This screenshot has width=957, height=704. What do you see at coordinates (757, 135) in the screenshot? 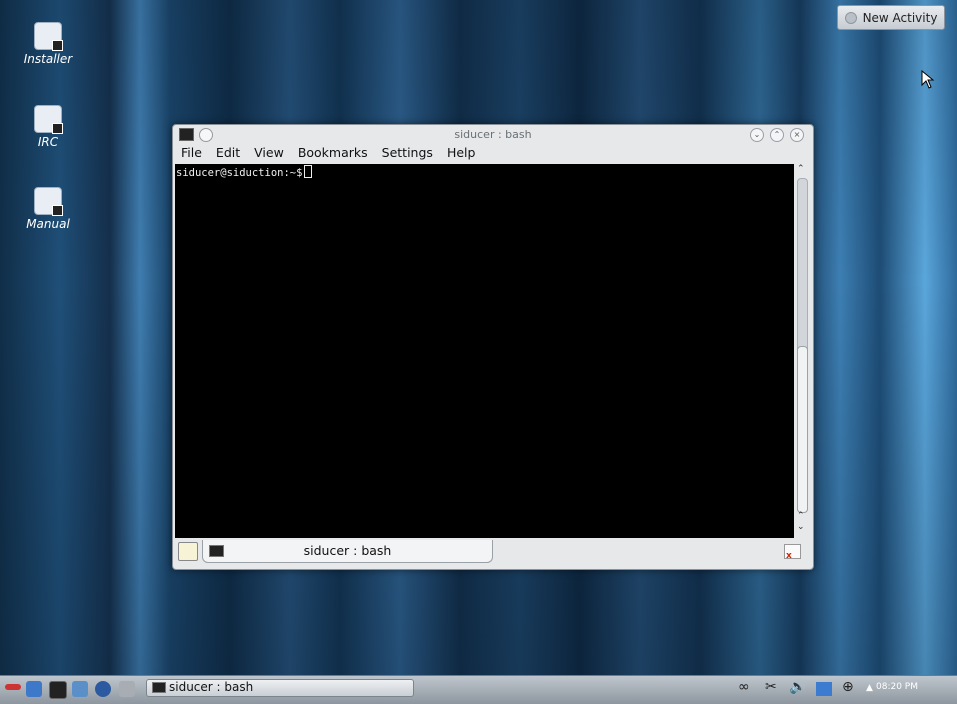
I see `minimize-button: ⌄` at bounding box center [757, 135].